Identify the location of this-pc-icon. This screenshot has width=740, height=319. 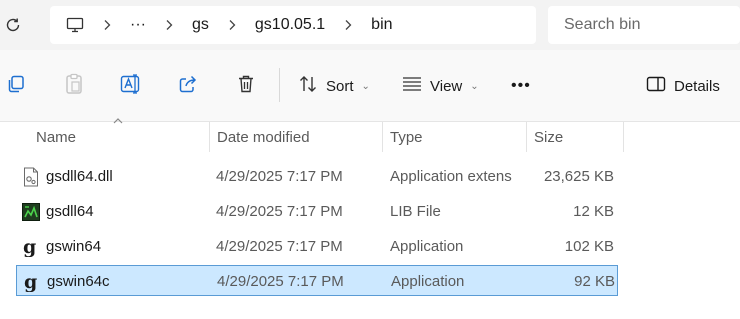
(75, 25).